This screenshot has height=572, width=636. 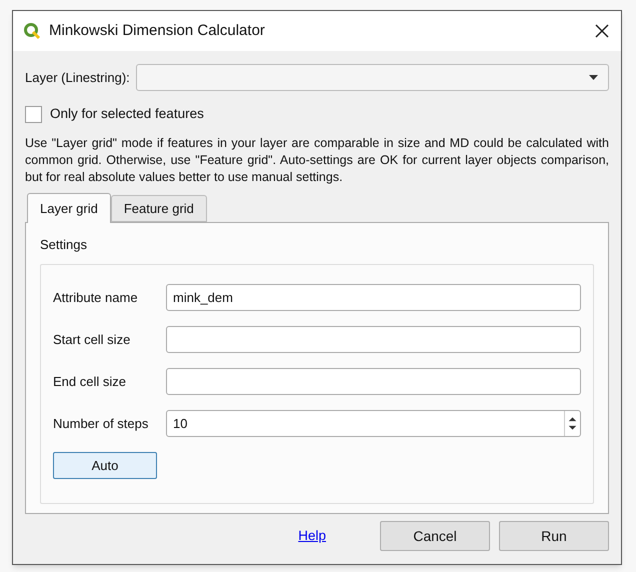 I want to click on checkbox-label: Only for selected features, so click(x=127, y=114).